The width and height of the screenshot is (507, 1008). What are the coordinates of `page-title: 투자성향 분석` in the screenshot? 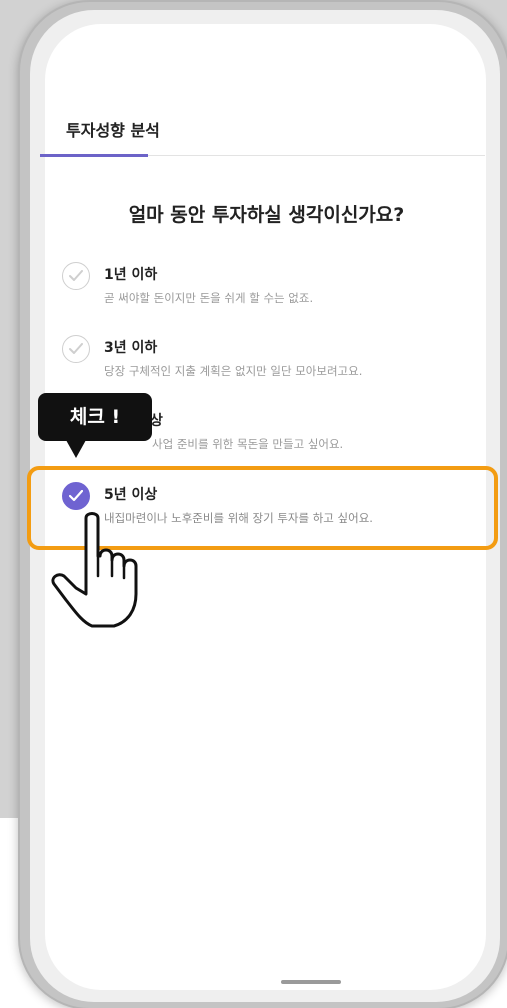 It's located at (113, 130).